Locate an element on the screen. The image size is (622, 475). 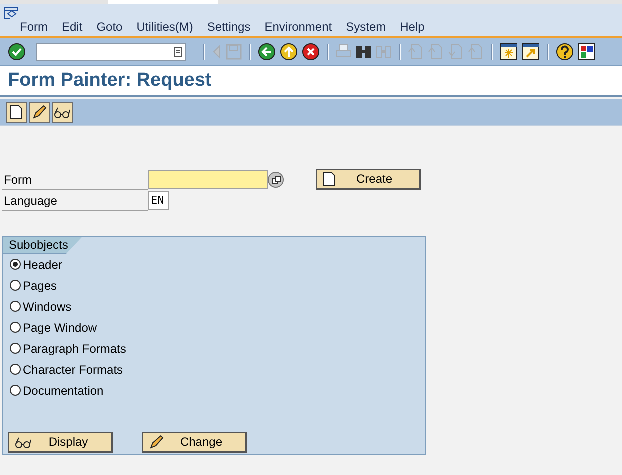
screen-title: Form Painter: Request is located at coordinates (110, 81).